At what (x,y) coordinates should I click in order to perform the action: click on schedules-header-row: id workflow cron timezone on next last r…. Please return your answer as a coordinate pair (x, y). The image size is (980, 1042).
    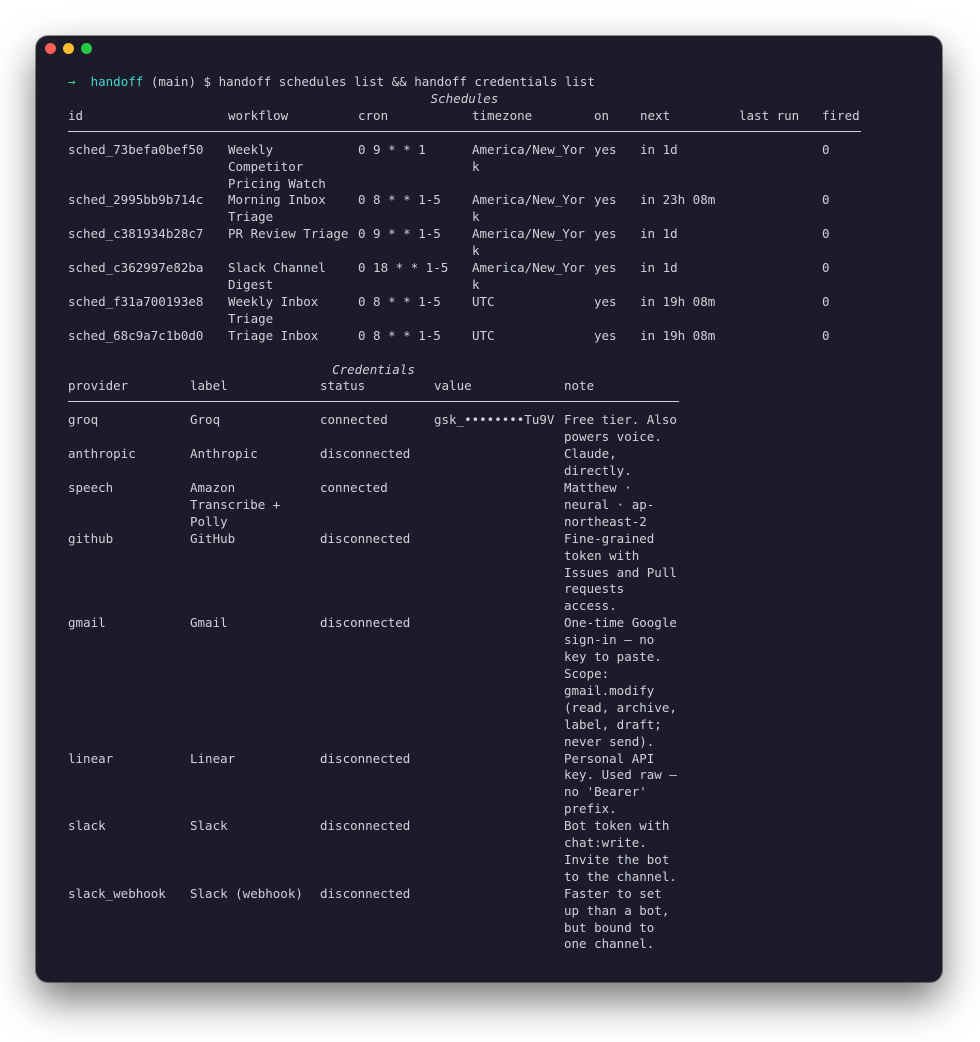
    Looking at the image, I should click on (464, 119).